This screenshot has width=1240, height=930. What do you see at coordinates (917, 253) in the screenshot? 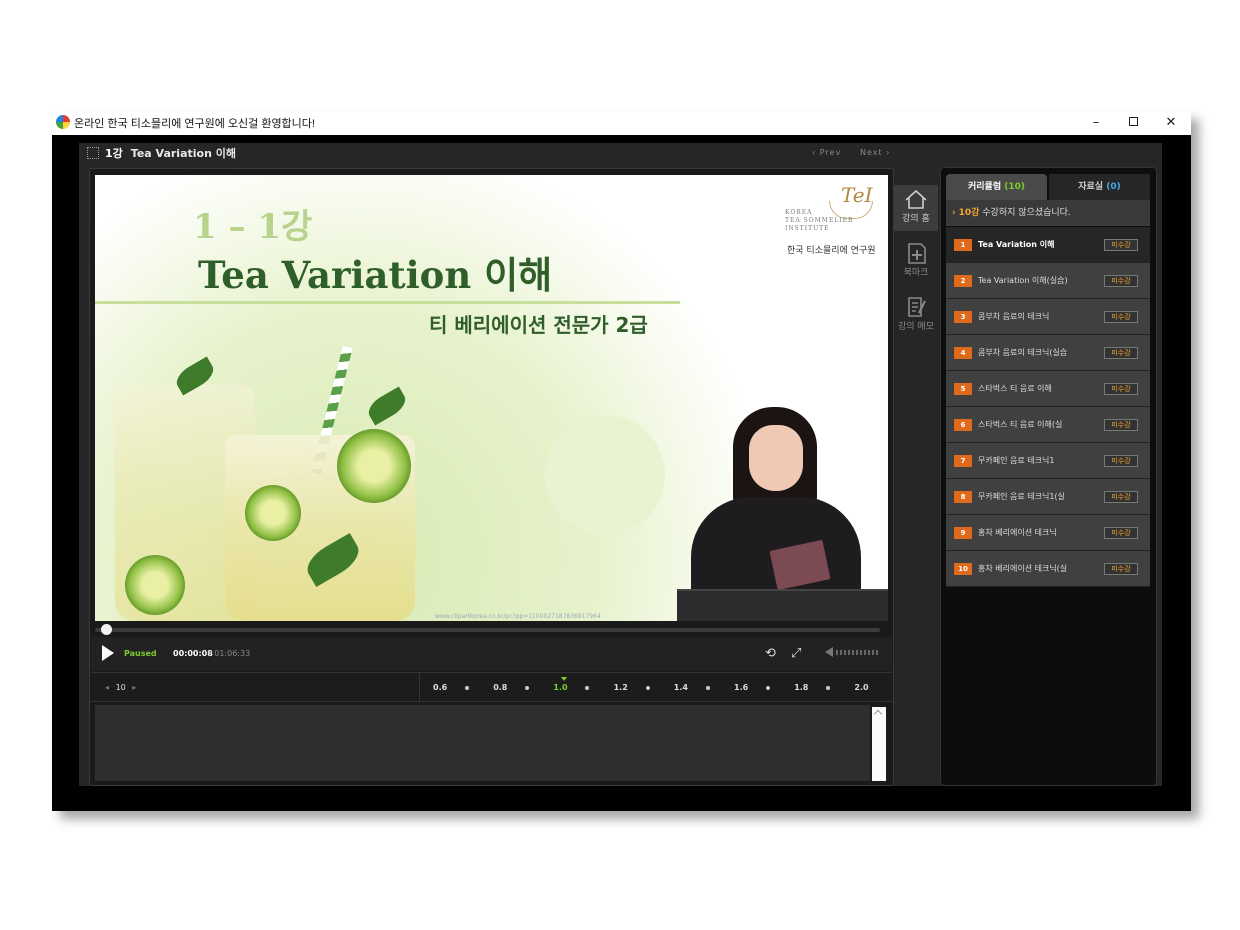
I see `bookmark-icon` at bounding box center [917, 253].